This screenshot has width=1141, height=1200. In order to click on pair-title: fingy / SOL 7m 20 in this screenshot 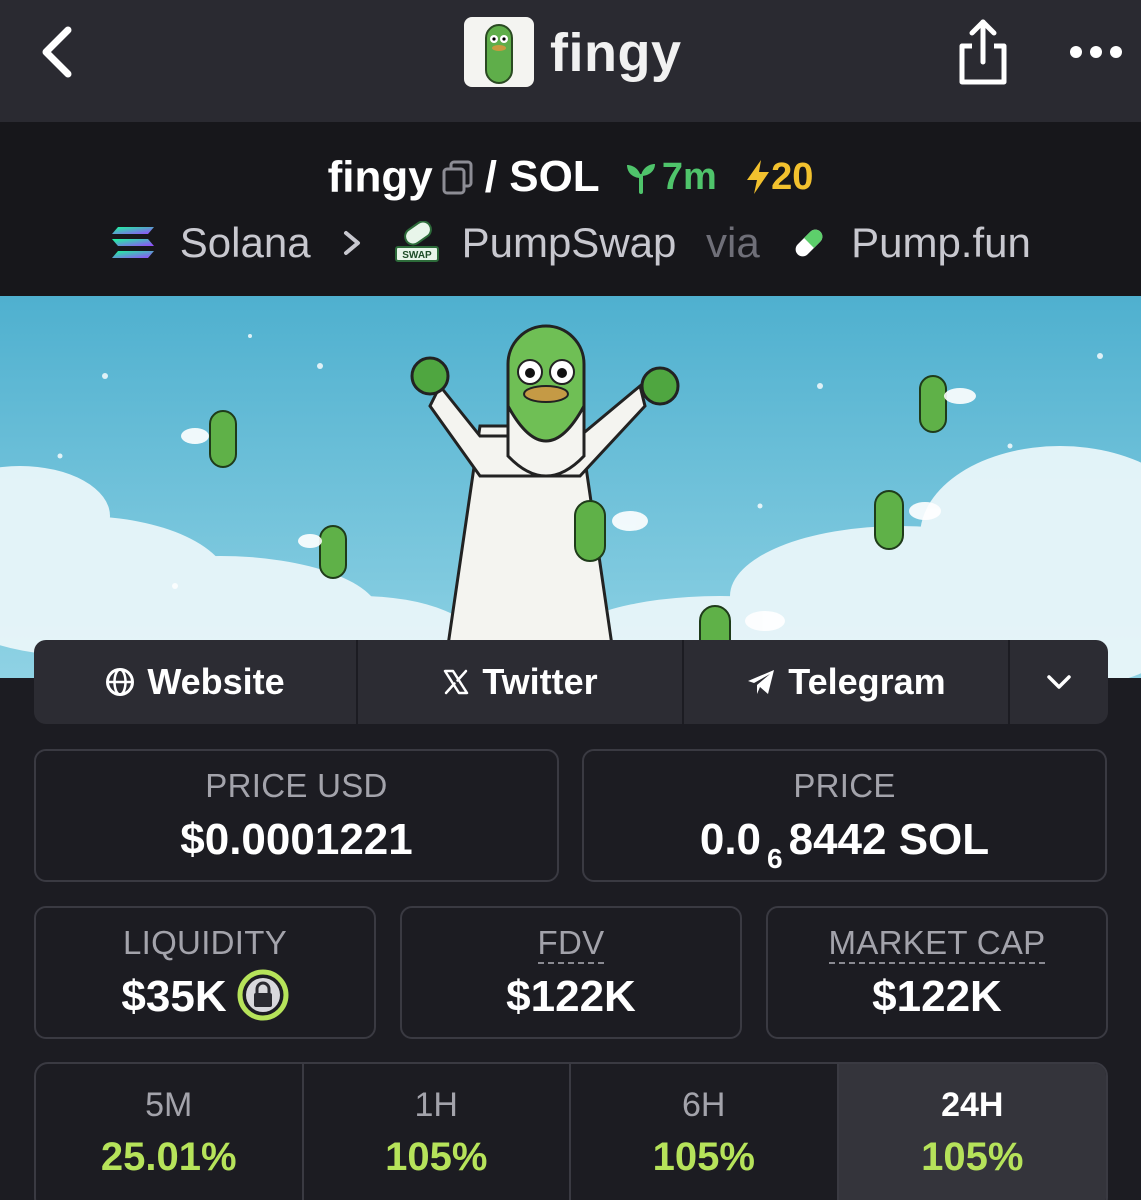, I will do `click(570, 176)`.